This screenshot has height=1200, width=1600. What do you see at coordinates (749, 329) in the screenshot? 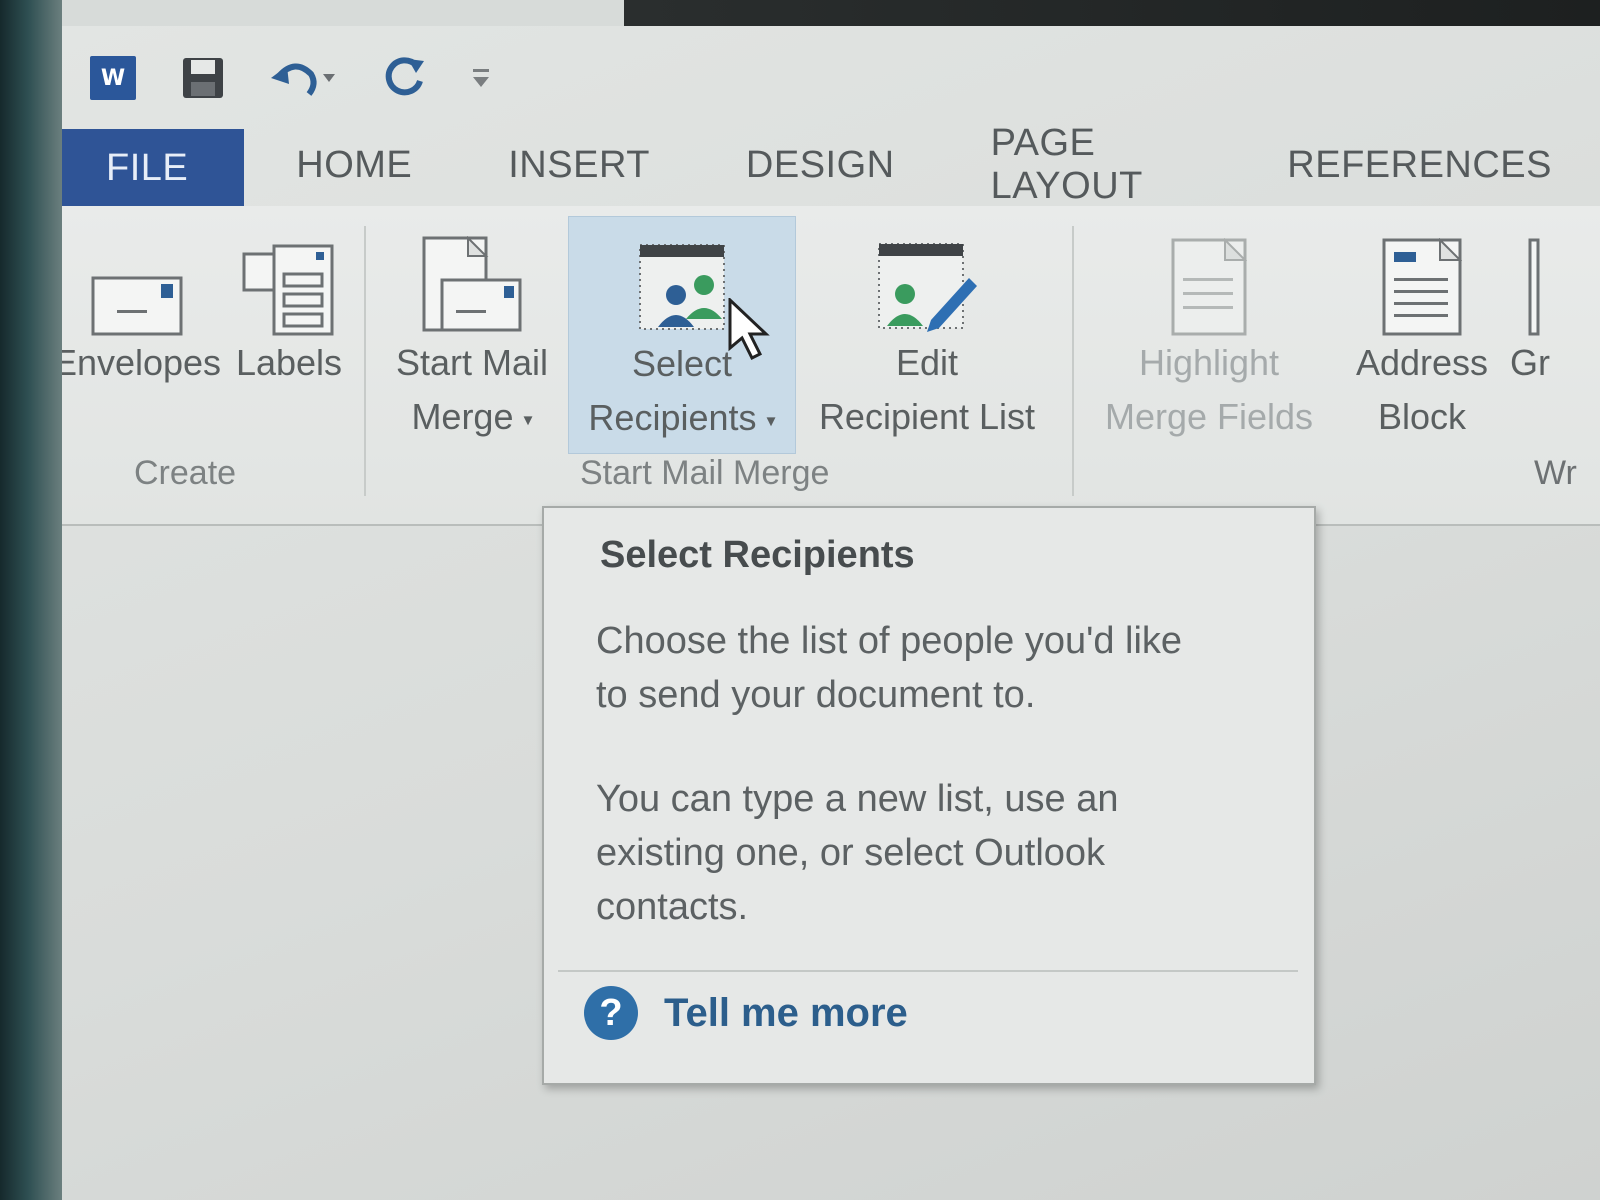
I see `mouse-cursor-icon` at bounding box center [749, 329].